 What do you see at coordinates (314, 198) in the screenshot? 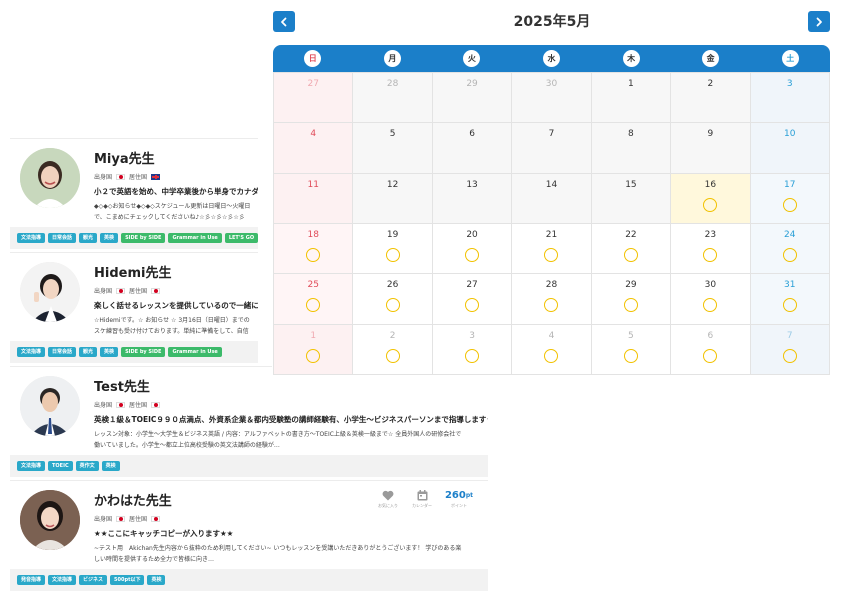
I see `calendar-day-cell: 11` at bounding box center [314, 198].